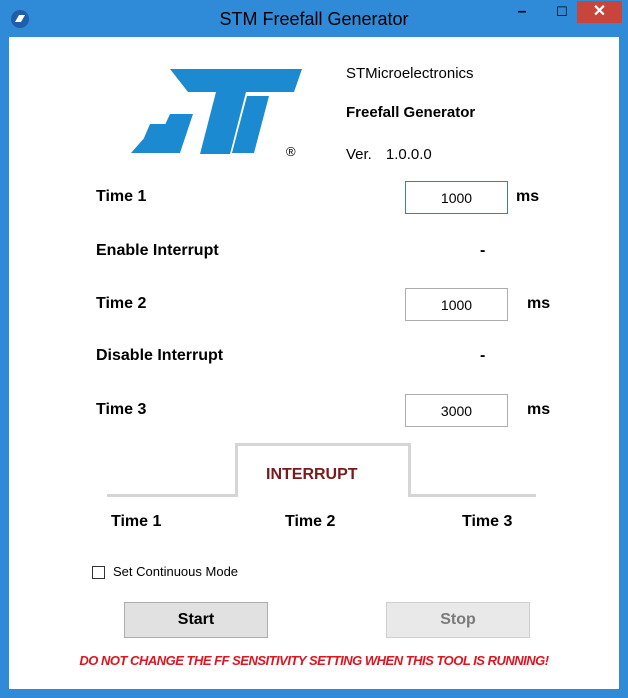 The height and width of the screenshot is (698, 628). What do you see at coordinates (456, 304) in the screenshot?
I see `time2-input` at bounding box center [456, 304].